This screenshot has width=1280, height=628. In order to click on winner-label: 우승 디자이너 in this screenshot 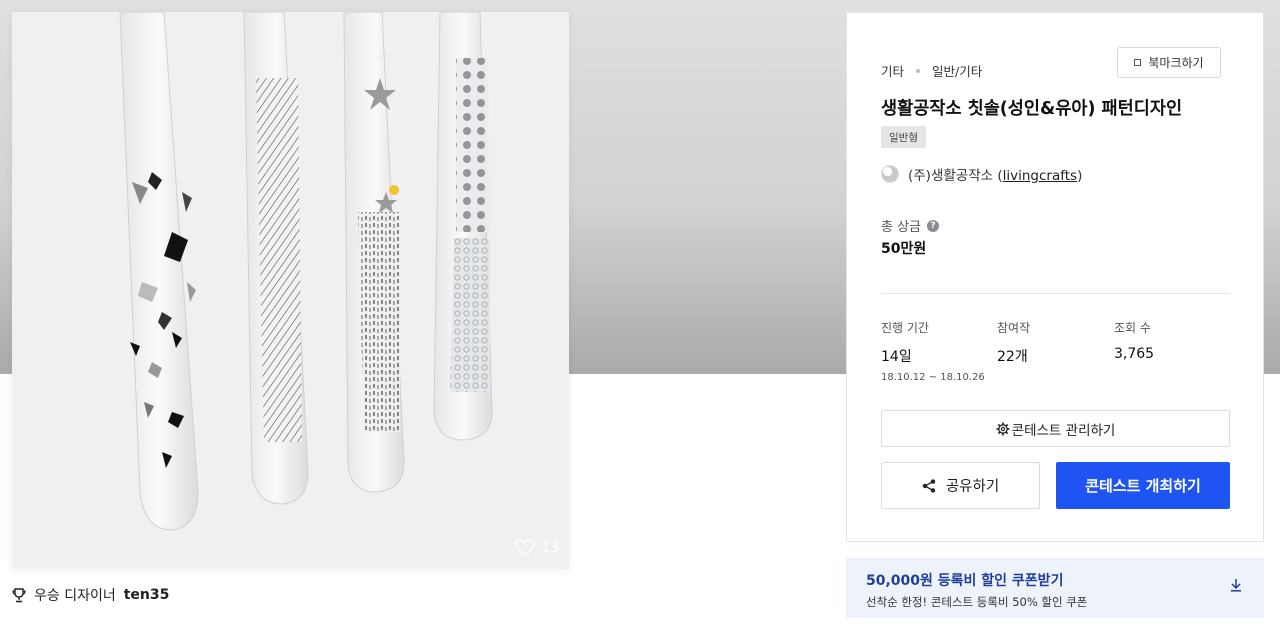, I will do `click(75, 596)`.